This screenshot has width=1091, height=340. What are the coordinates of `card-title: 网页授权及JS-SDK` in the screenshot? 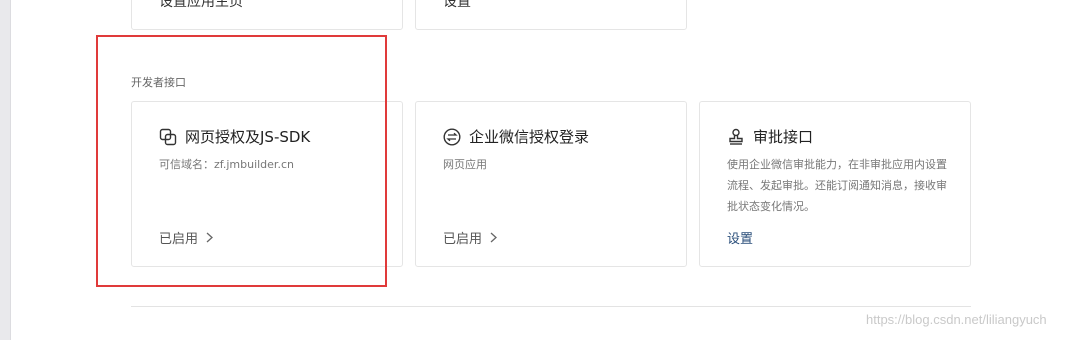 It's located at (248, 137).